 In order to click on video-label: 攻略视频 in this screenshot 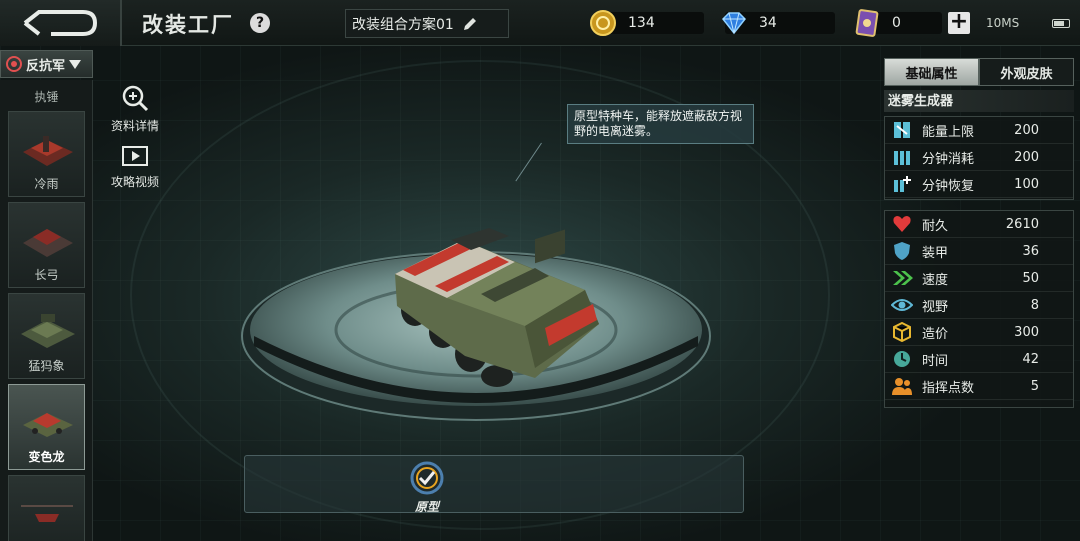, I will do `click(135, 182)`.